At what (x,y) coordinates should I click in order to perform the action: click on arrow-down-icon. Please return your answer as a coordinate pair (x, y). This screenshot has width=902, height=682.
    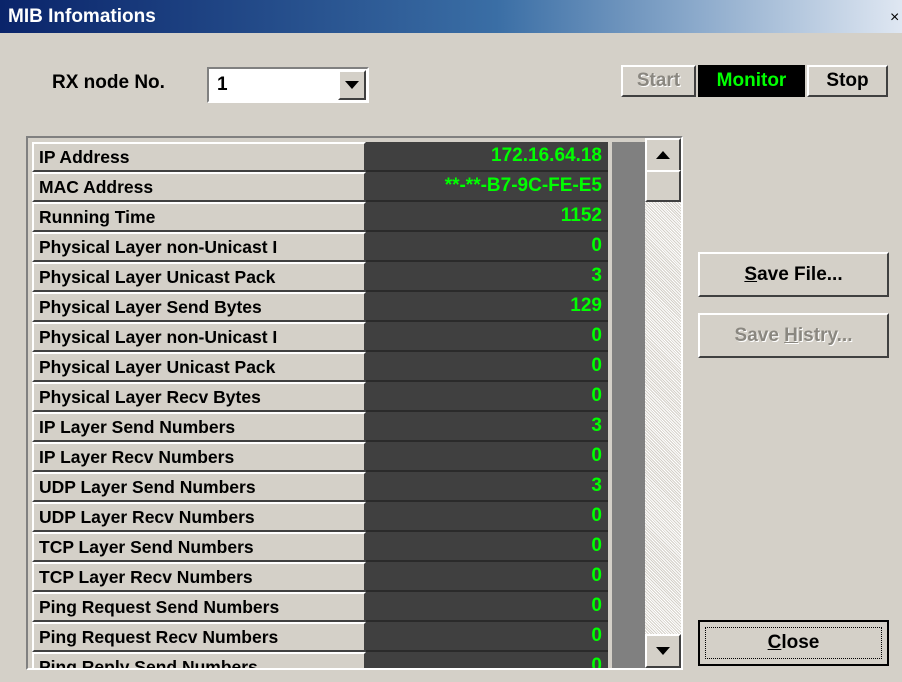
    Looking at the image, I should click on (663, 651).